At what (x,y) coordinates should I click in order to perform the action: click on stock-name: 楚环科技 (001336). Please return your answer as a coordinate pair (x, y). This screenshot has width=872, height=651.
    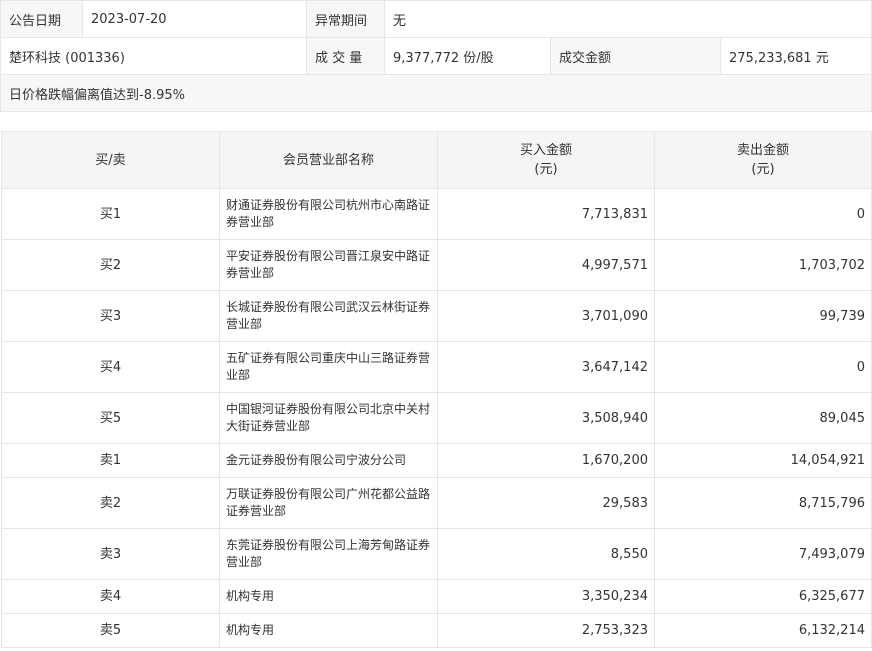
    Looking at the image, I should click on (153, 56).